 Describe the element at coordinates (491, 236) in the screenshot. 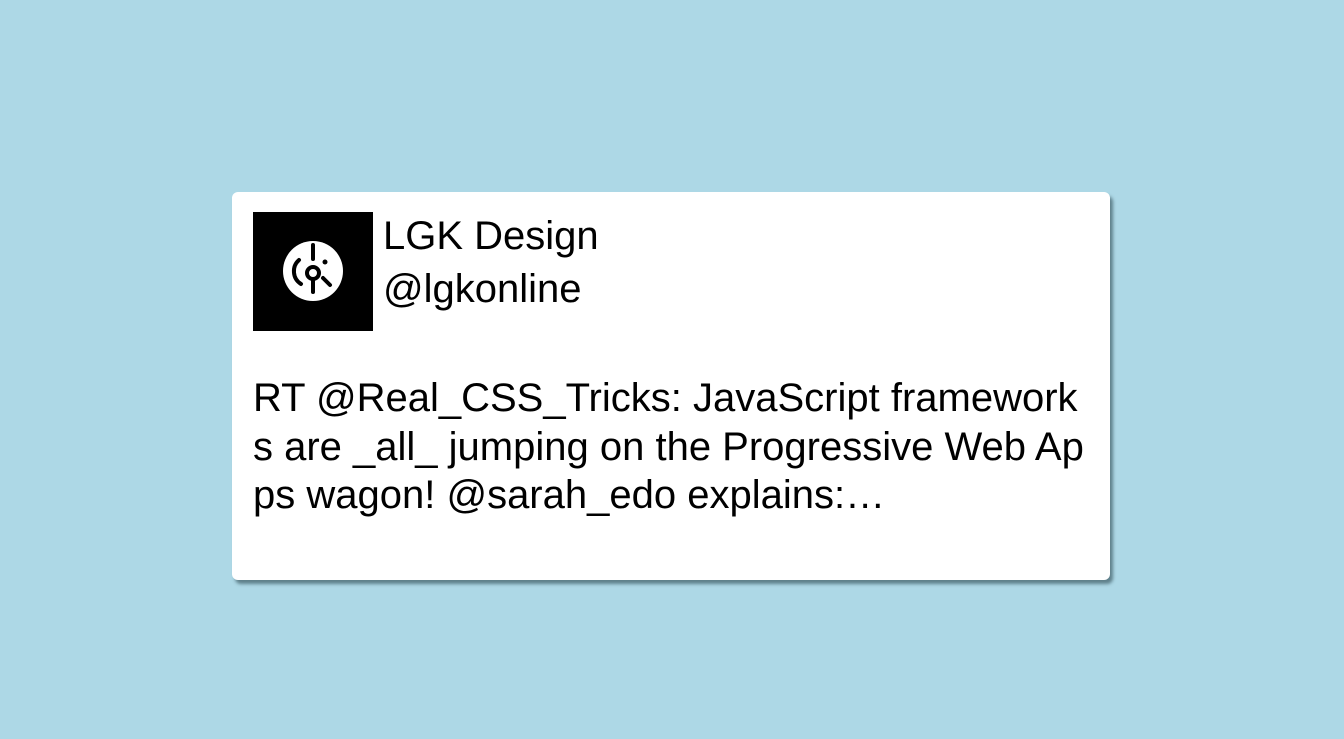

I see `author-name: LGK Design` at that location.